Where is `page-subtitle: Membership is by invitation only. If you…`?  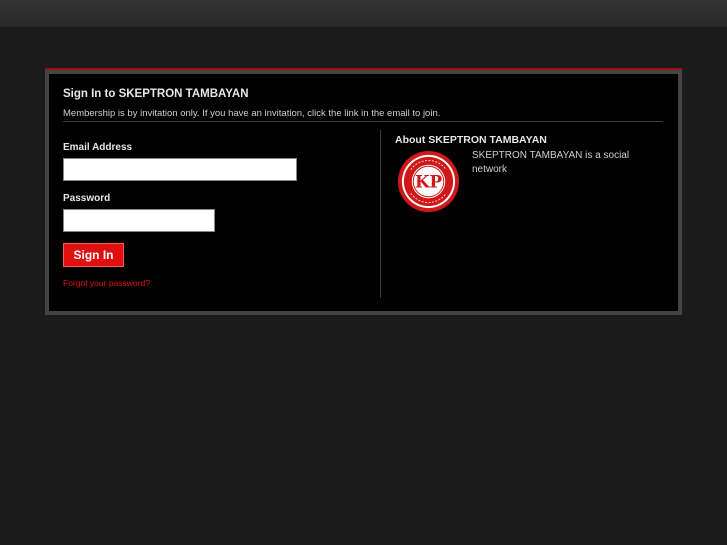 page-subtitle: Membership is by invitation only. If you… is located at coordinates (252, 113).